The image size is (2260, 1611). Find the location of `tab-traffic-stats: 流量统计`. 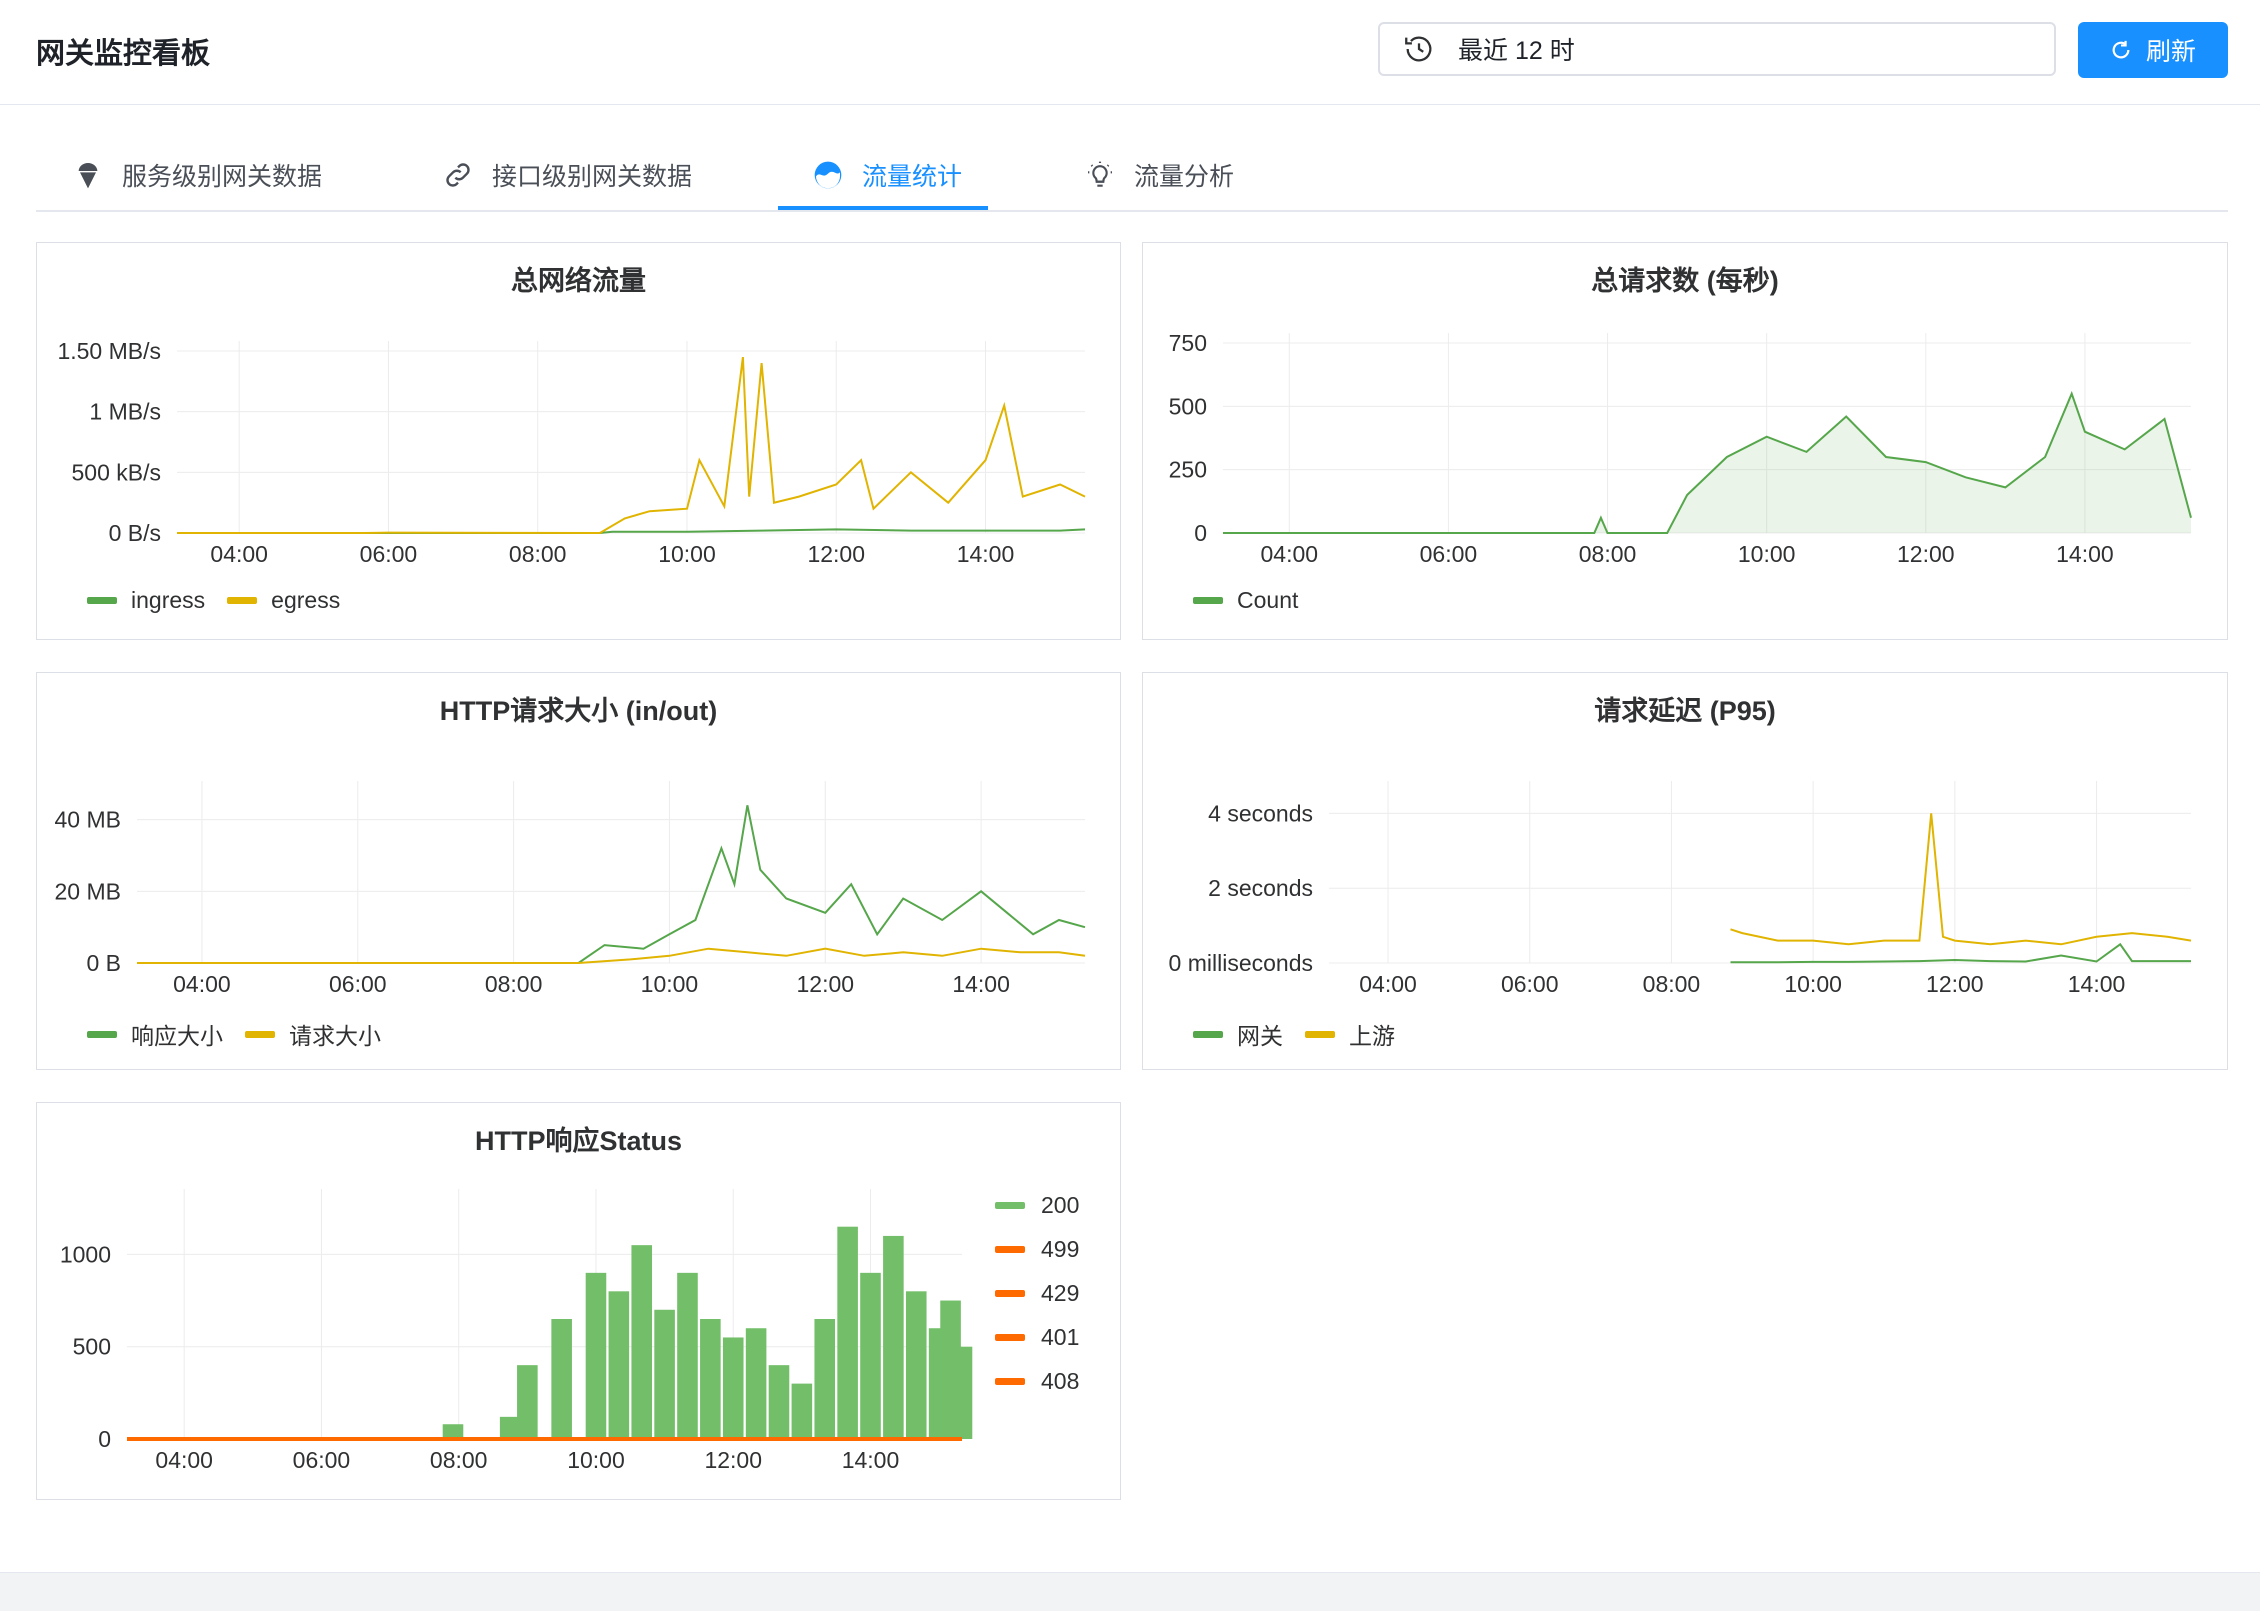

tab-traffic-stats: 流量统计 is located at coordinates (887, 175).